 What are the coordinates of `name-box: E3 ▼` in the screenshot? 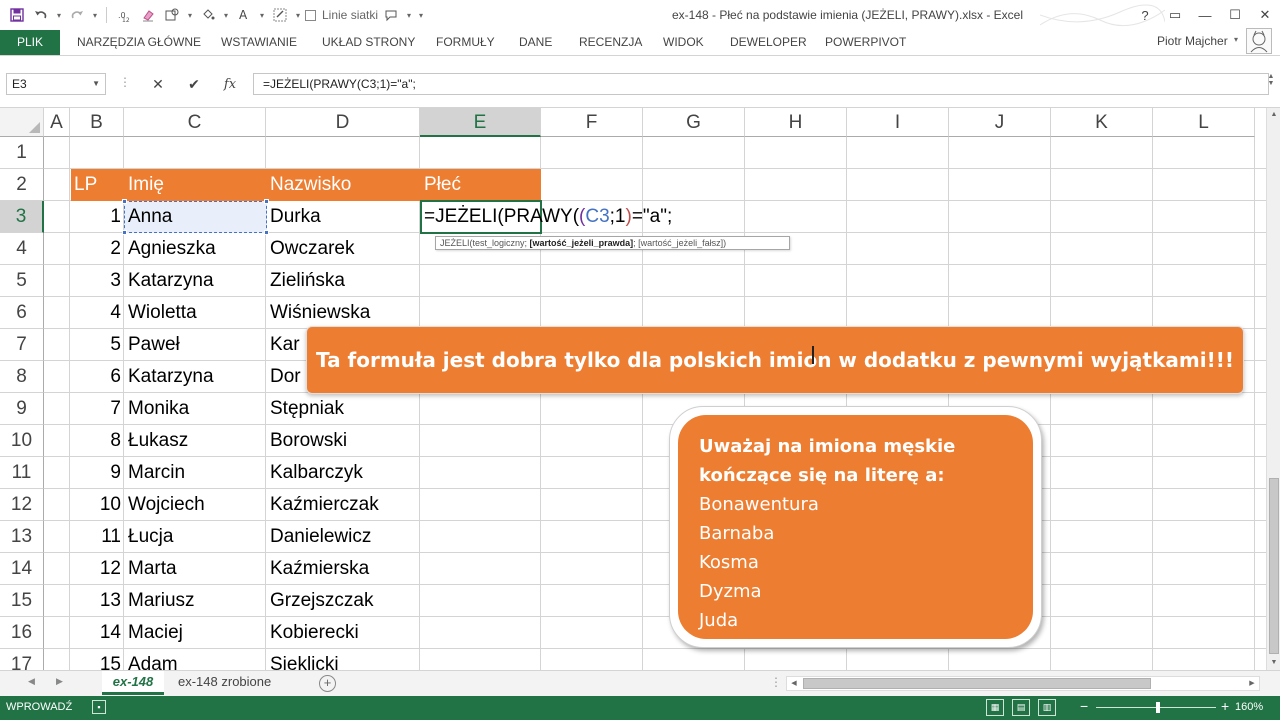 It's located at (56, 84).